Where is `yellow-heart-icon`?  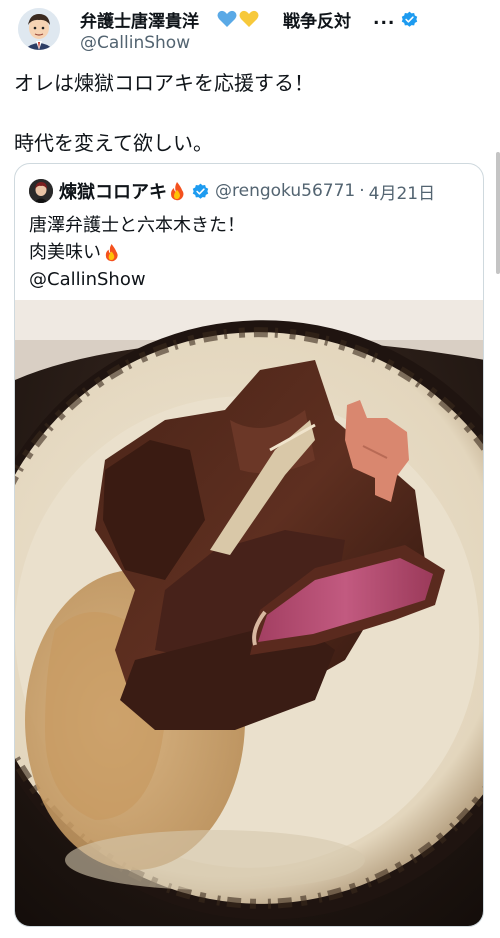 yellow-heart-icon is located at coordinates (249, 18).